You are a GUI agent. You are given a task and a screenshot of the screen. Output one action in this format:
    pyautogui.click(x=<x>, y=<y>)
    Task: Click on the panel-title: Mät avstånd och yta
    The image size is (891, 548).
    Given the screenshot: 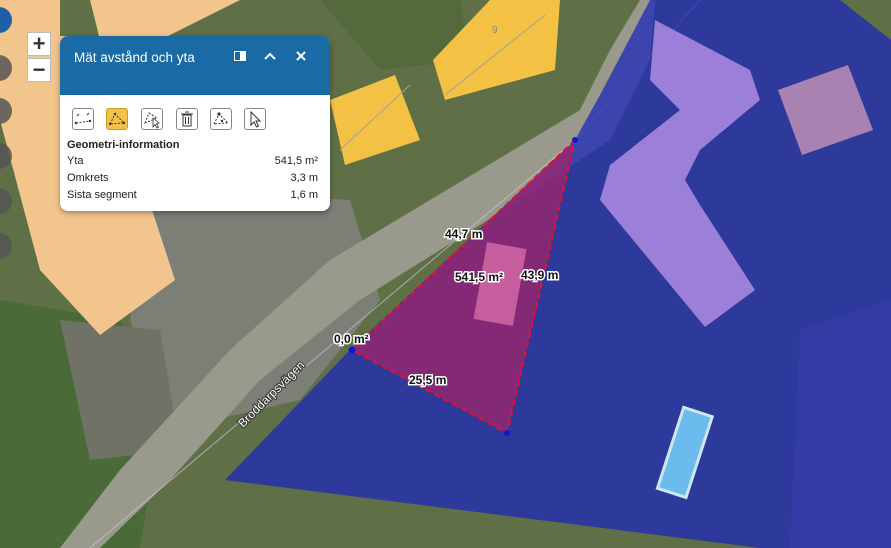 What is the action you would take?
    pyautogui.click(x=134, y=57)
    